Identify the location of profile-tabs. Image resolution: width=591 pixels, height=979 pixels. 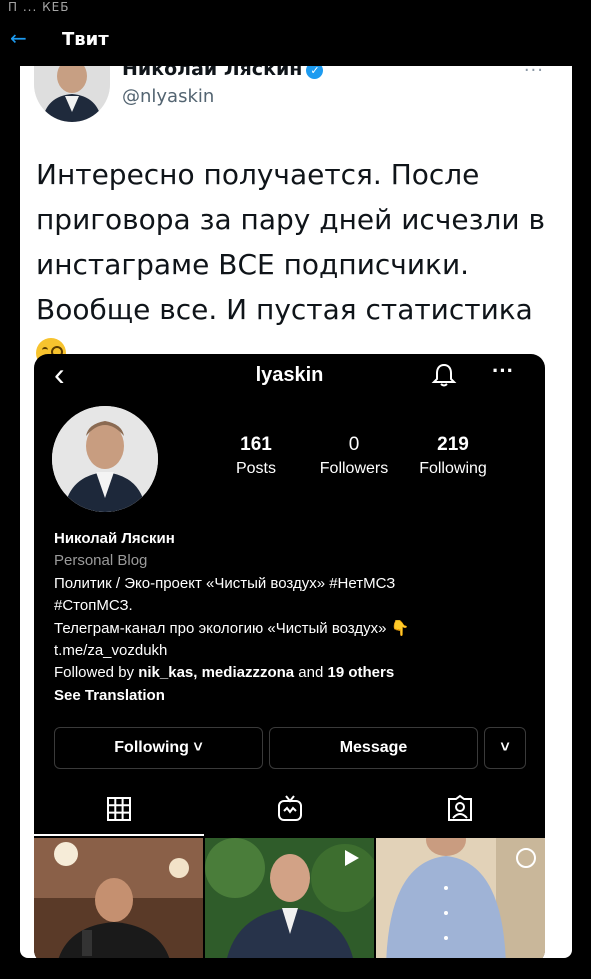
(289, 809).